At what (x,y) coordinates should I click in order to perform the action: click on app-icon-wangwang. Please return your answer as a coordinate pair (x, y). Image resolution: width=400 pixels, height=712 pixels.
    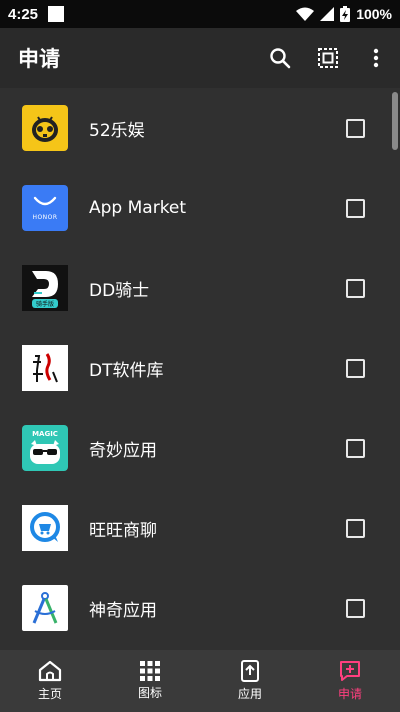
    Looking at the image, I should click on (45, 528).